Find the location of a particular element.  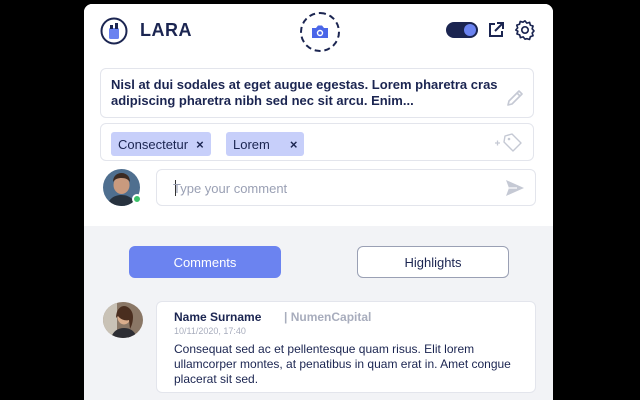

tag-lorem: Lorem × is located at coordinates (265, 144).